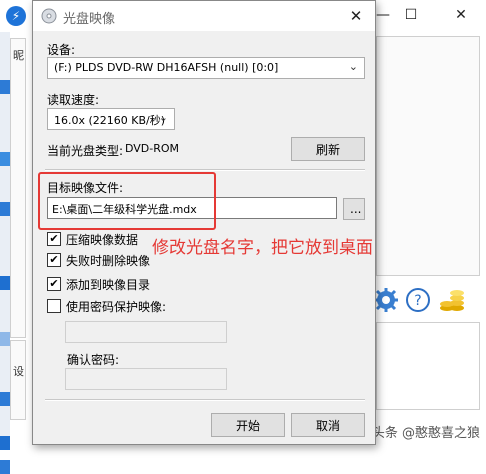 The image size is (486, 474). I want to click on disc-icon, so click(49, 16).